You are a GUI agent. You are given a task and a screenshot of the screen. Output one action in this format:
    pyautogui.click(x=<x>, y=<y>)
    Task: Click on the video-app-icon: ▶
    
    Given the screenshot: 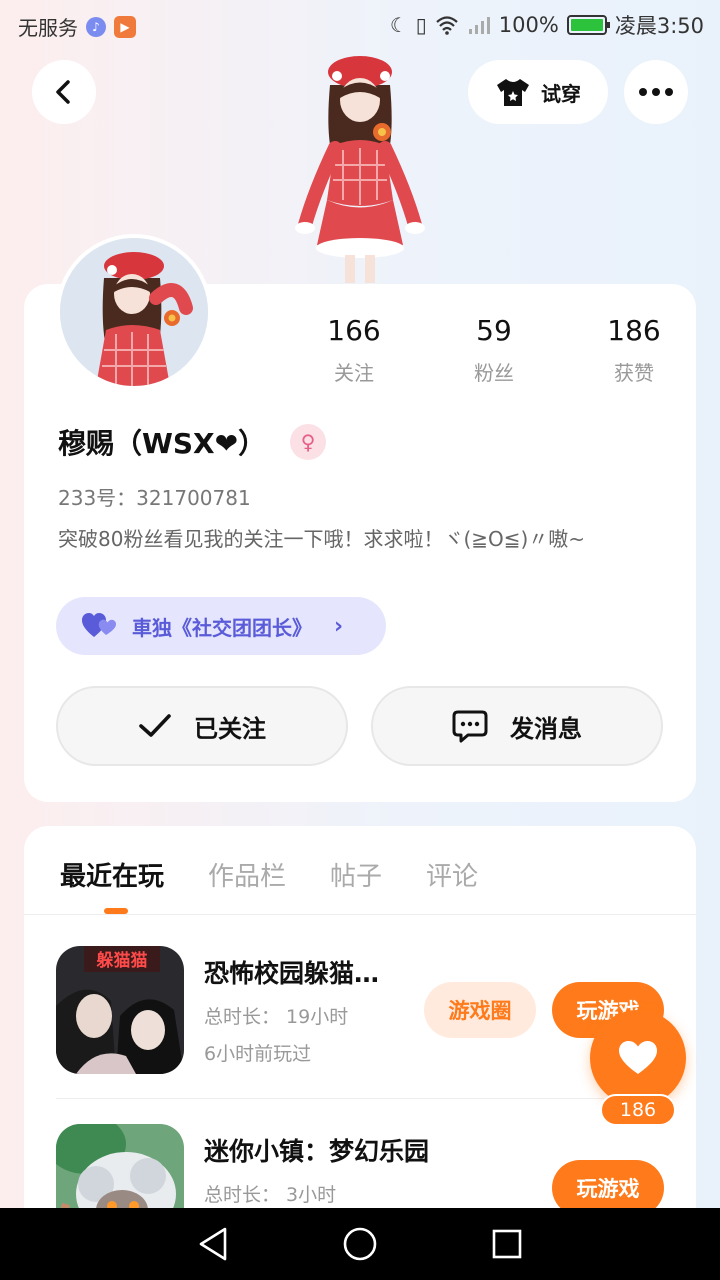 What is the action you would take?
    pyautogui.click(x=125, y=26)
    